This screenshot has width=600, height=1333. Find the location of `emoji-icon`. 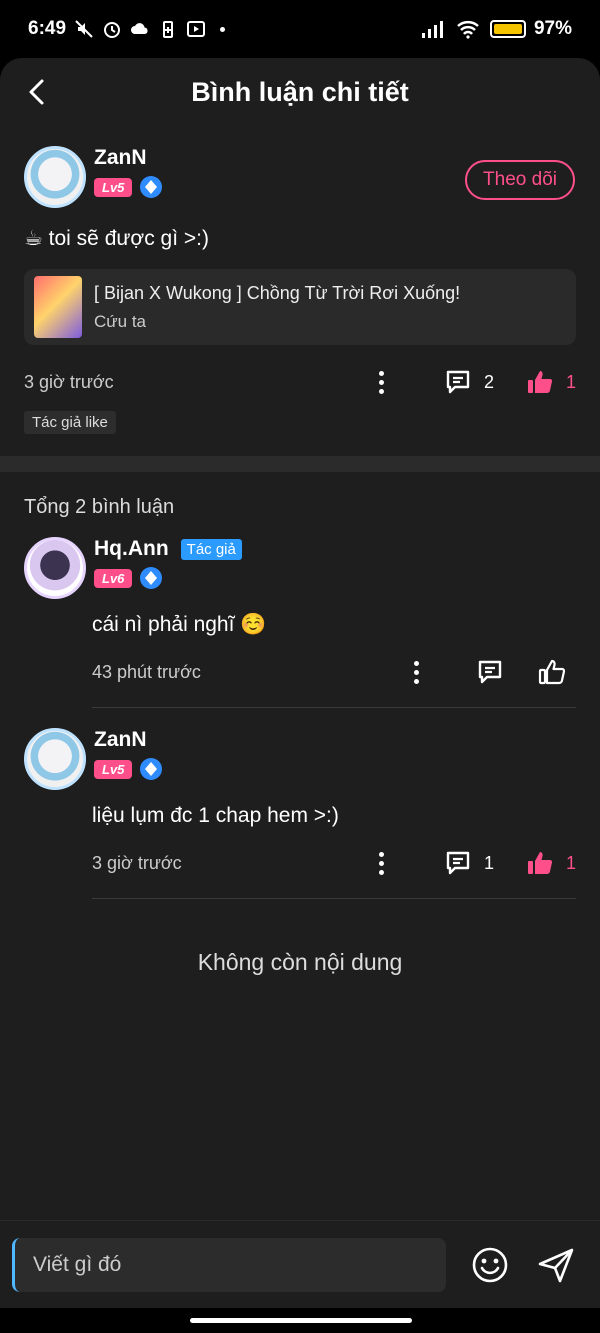

emoji-icon is located at coordinates (490, 1265).